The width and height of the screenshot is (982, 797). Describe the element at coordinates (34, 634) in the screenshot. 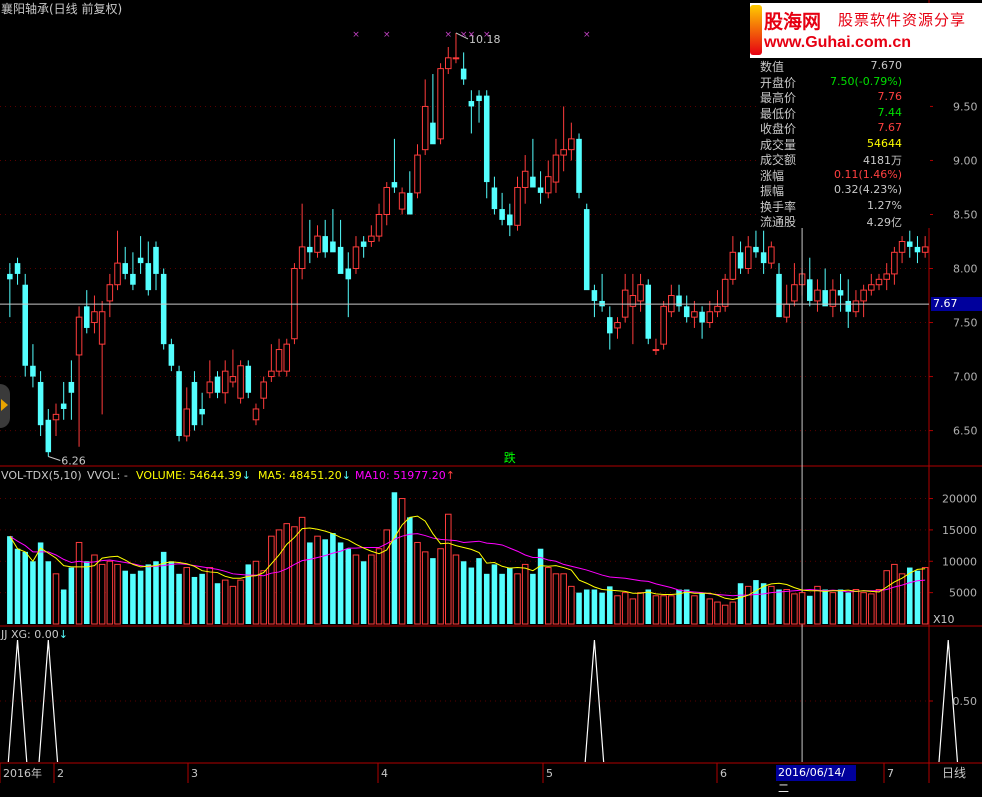

I see `jj-indicator-title: JJ XG: 0.00↓` at that location.